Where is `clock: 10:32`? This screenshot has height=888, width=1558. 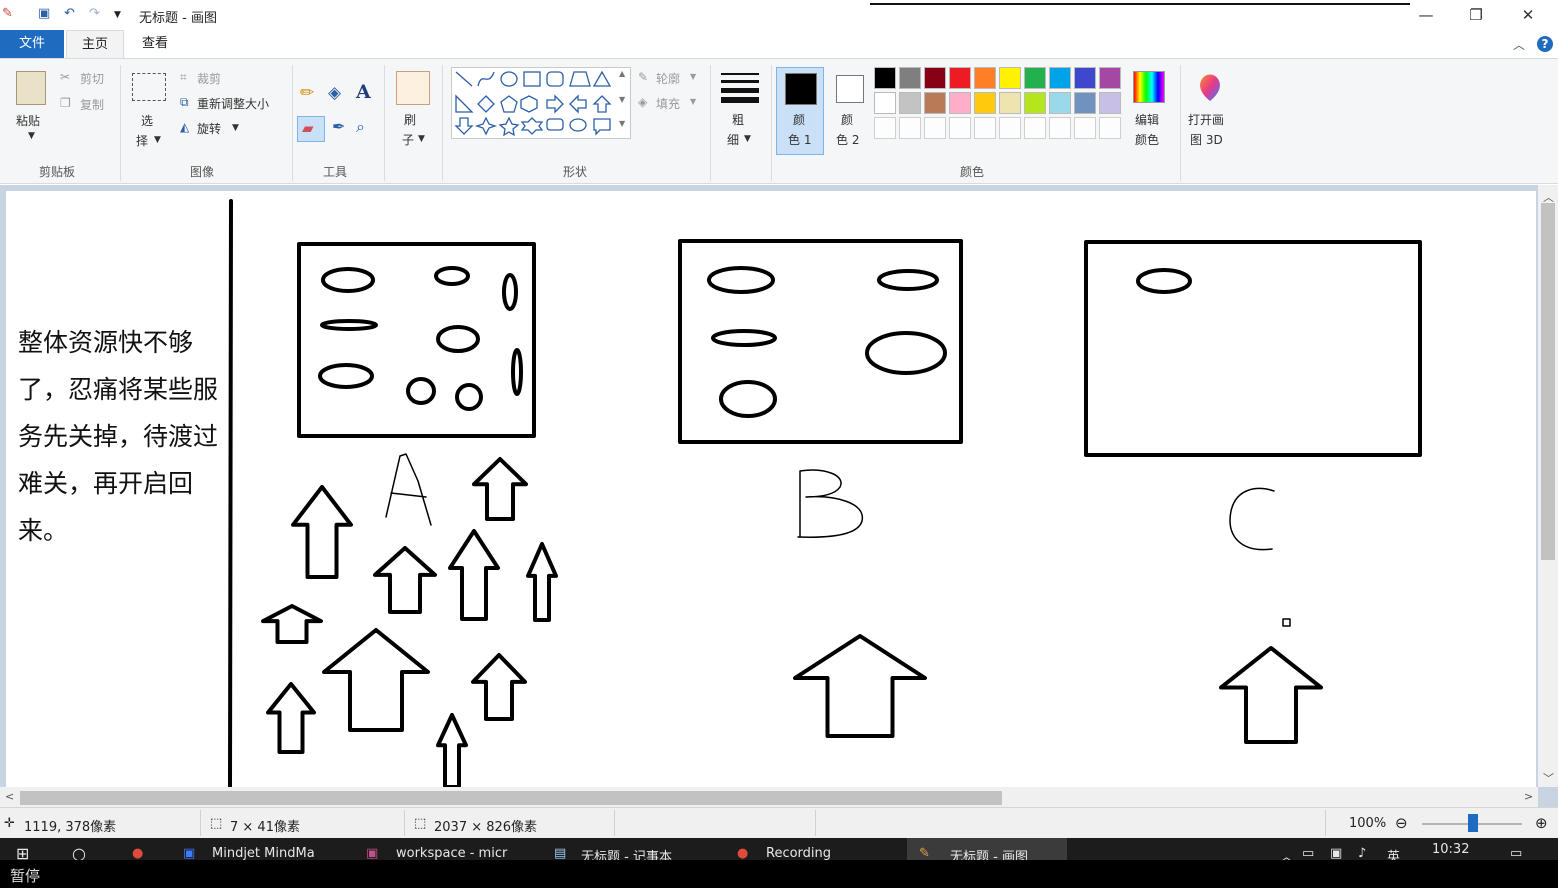 clock: 10:32 is located at coordinates (1450, 849).